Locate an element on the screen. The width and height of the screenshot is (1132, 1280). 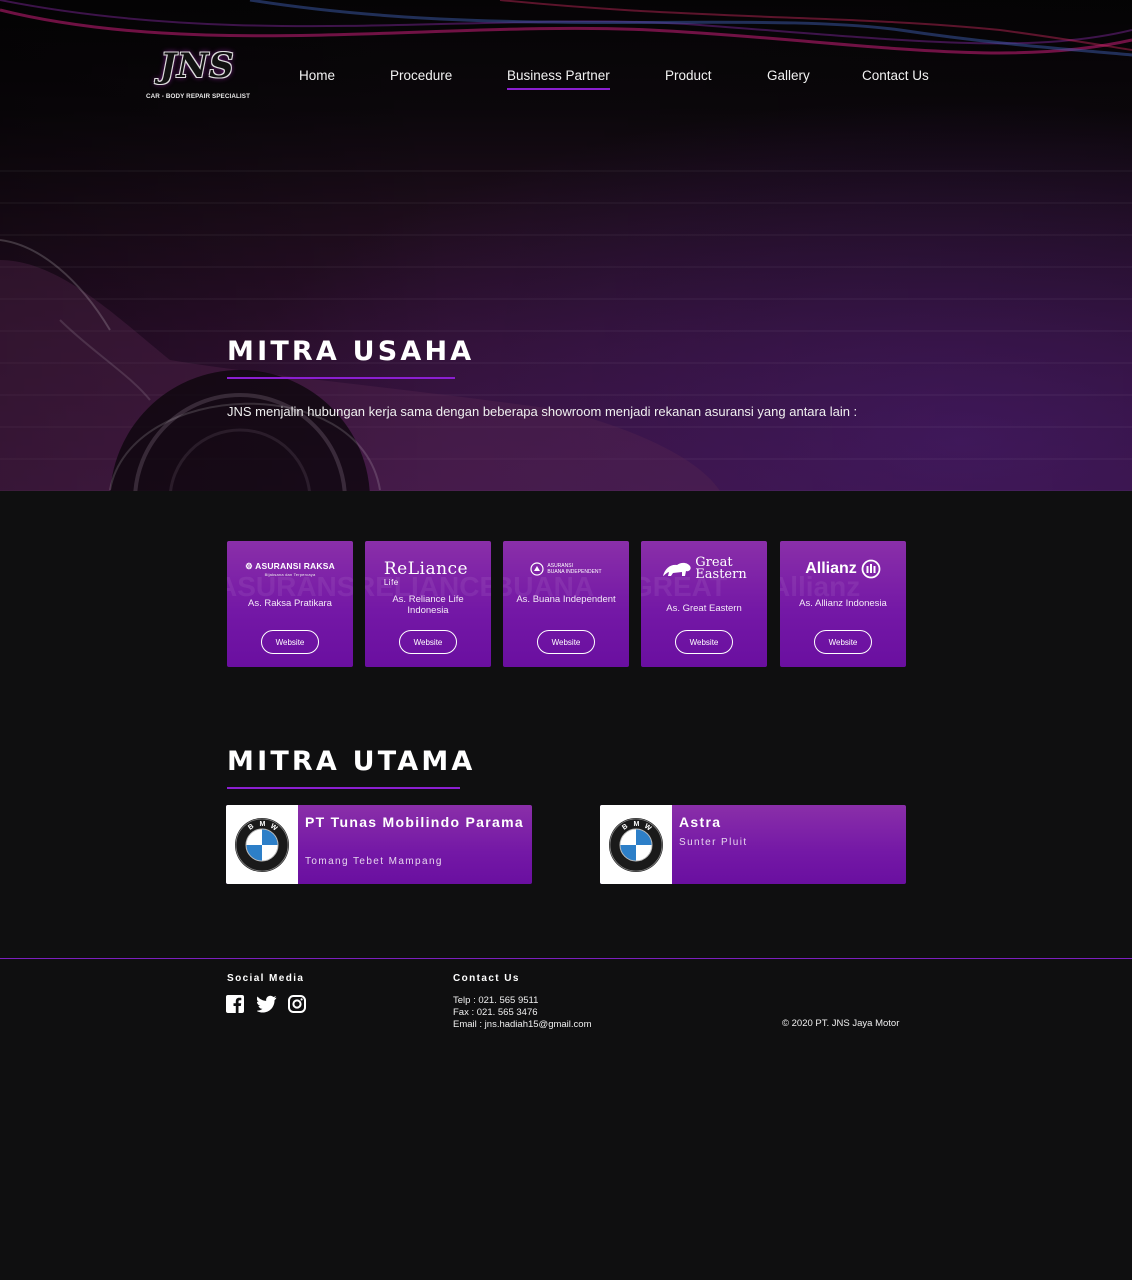
partner-logo-subtext: Life is located at coordinates (391, 582).